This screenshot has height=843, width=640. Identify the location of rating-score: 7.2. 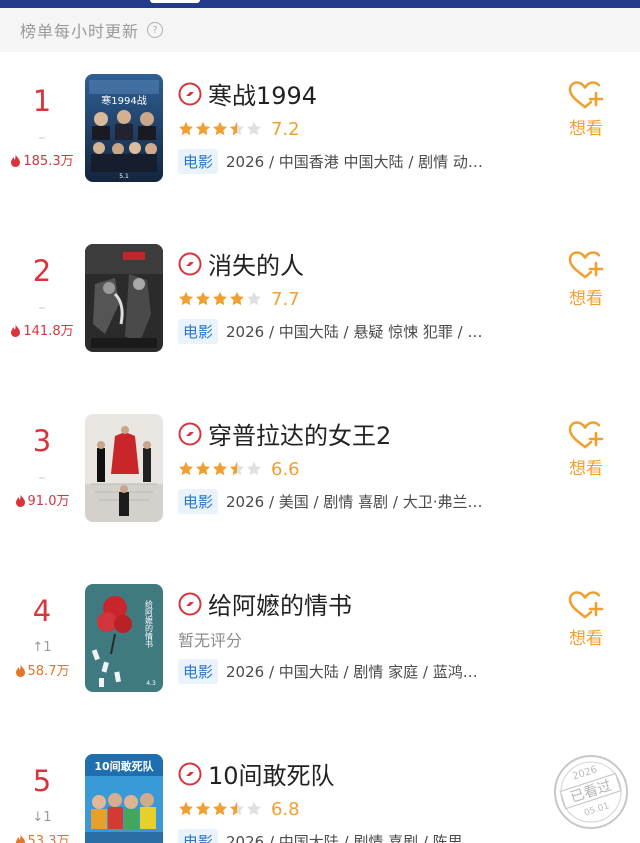
(285, 129).